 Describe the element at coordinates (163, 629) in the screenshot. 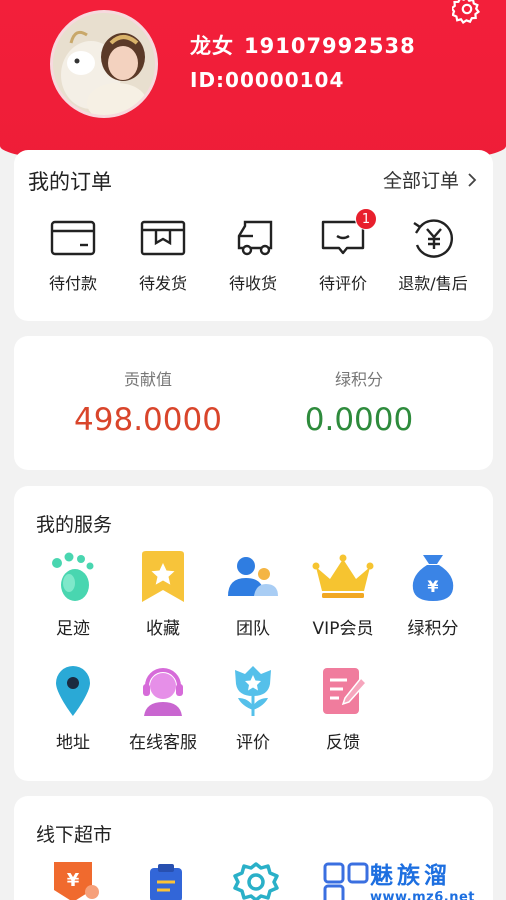

I see `service-label: 收藏` at that location.